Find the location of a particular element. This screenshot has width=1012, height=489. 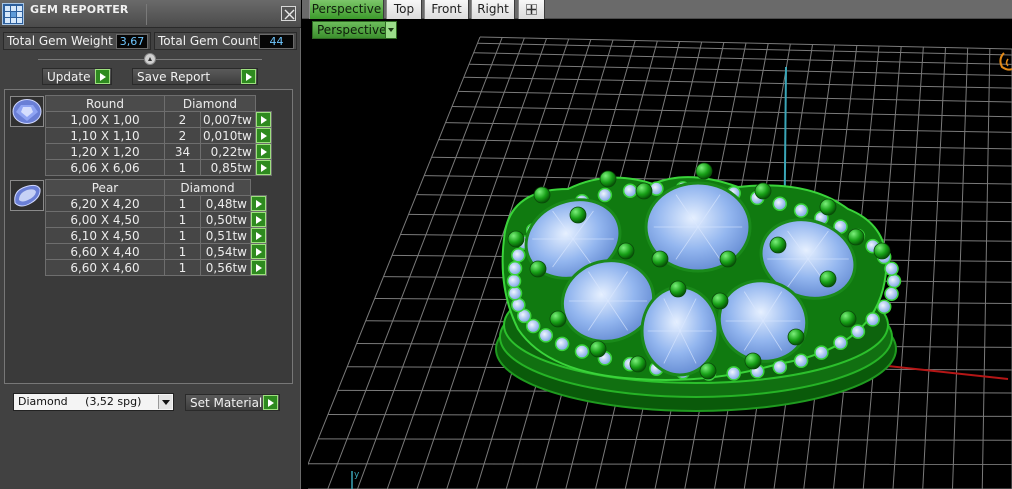

camera-object-icon is located at coordinates (1005, 61).